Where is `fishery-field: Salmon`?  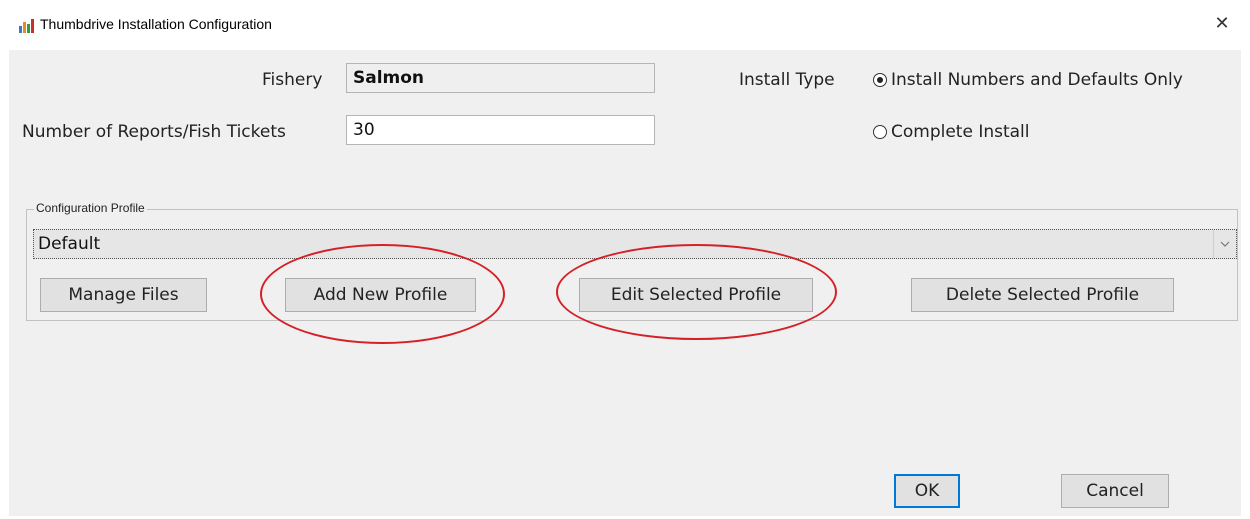
fishery-field: Salmon is located at coordinates (500, 78).